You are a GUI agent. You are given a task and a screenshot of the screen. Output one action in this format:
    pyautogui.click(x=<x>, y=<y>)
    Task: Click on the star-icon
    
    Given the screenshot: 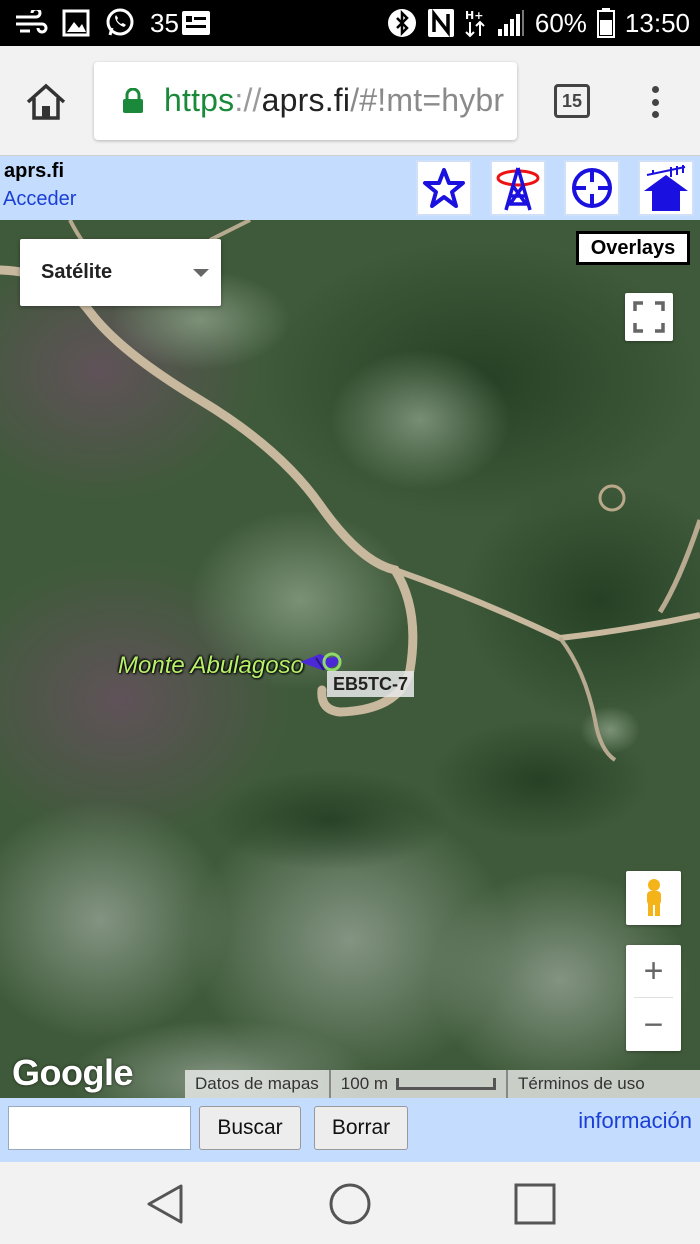 What is the action you would take?
    pyautogui.click(x=444, y=188)
    